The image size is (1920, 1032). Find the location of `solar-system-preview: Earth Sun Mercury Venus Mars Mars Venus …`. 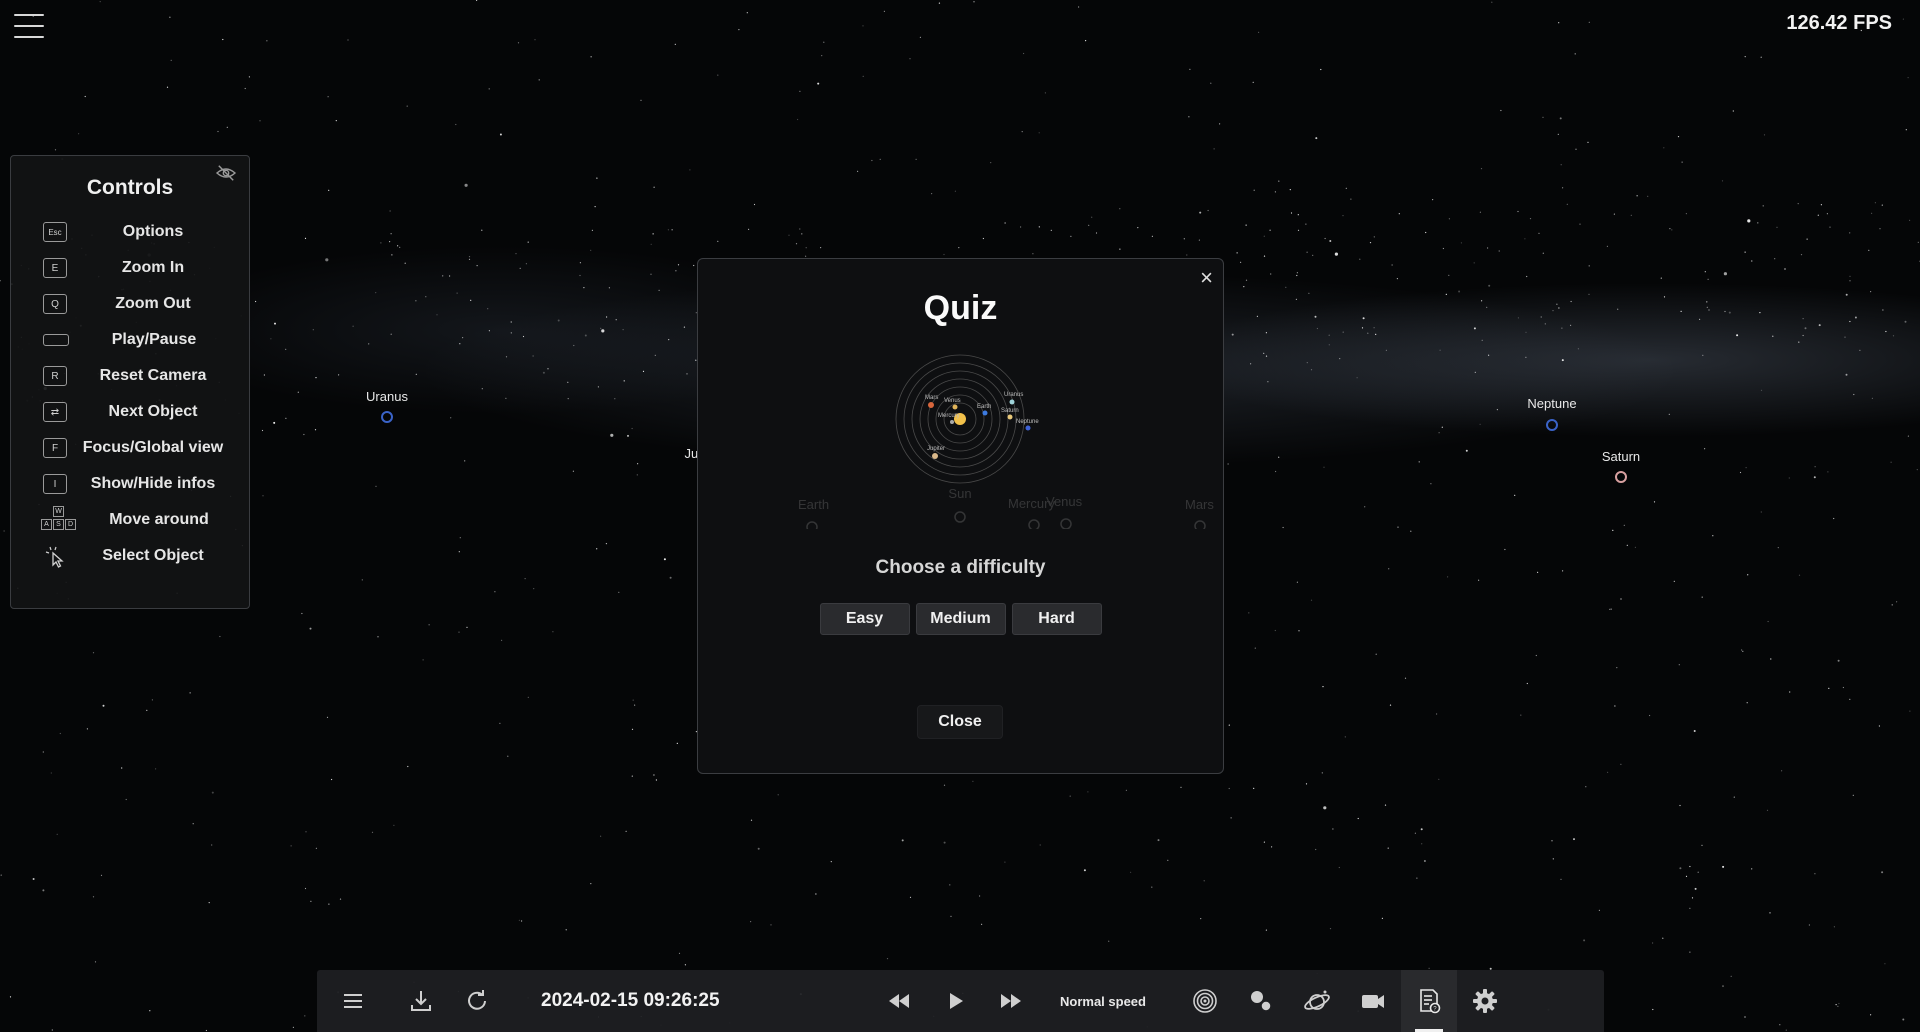

solar-system-preview: Earth Sun Mercury Venus Mars Mars Venus … is located at coordinates (1006, 441).